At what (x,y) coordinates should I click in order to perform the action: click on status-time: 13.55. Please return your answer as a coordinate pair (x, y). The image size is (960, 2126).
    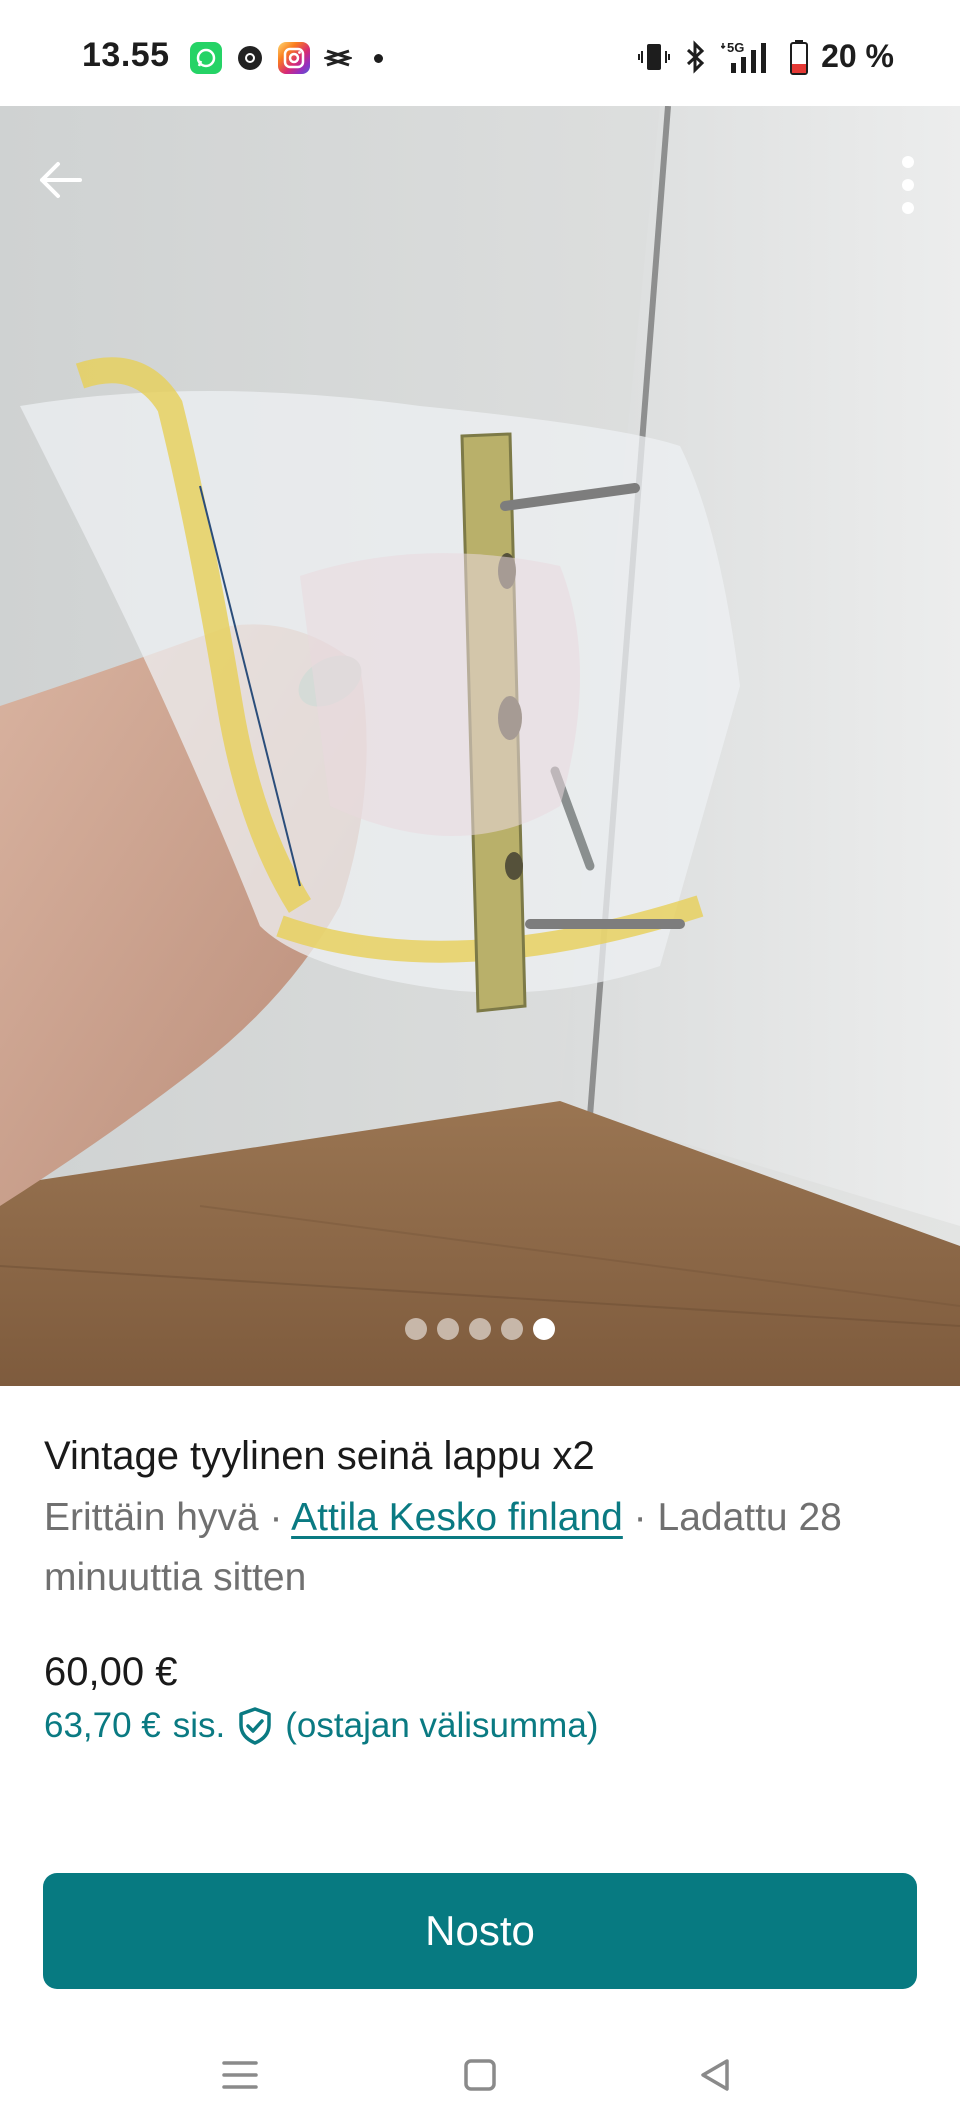
    Looking at the image, I should click on (126, 55).